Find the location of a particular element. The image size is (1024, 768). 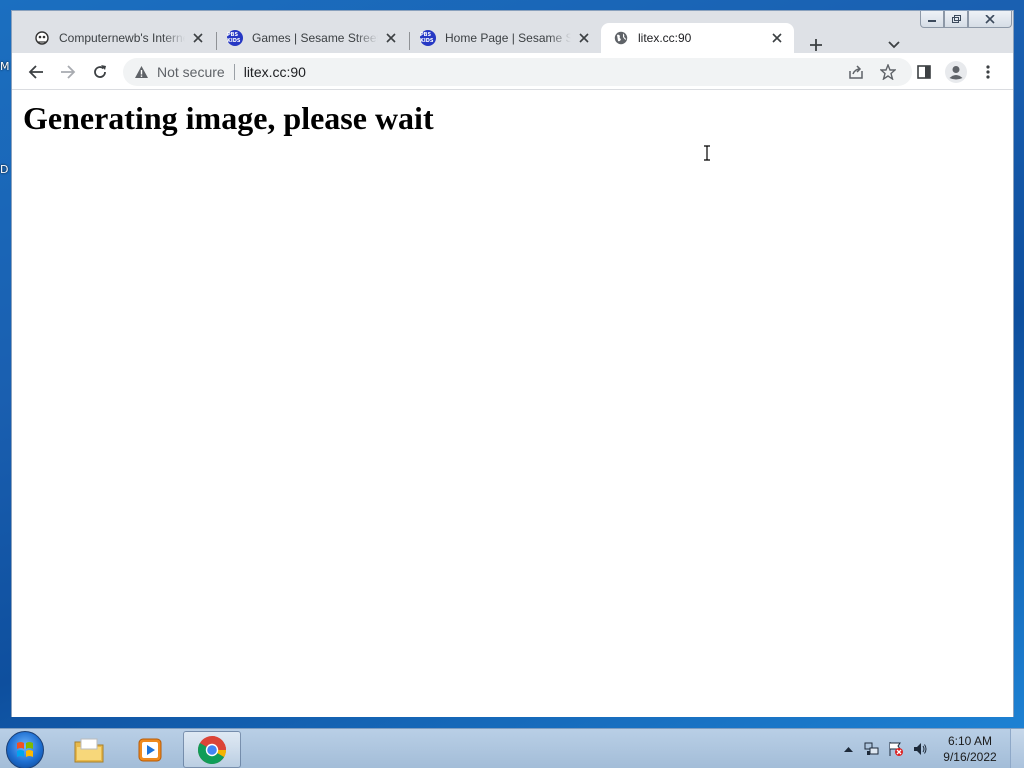

bookmark-button is located at coordinates (888, 72).